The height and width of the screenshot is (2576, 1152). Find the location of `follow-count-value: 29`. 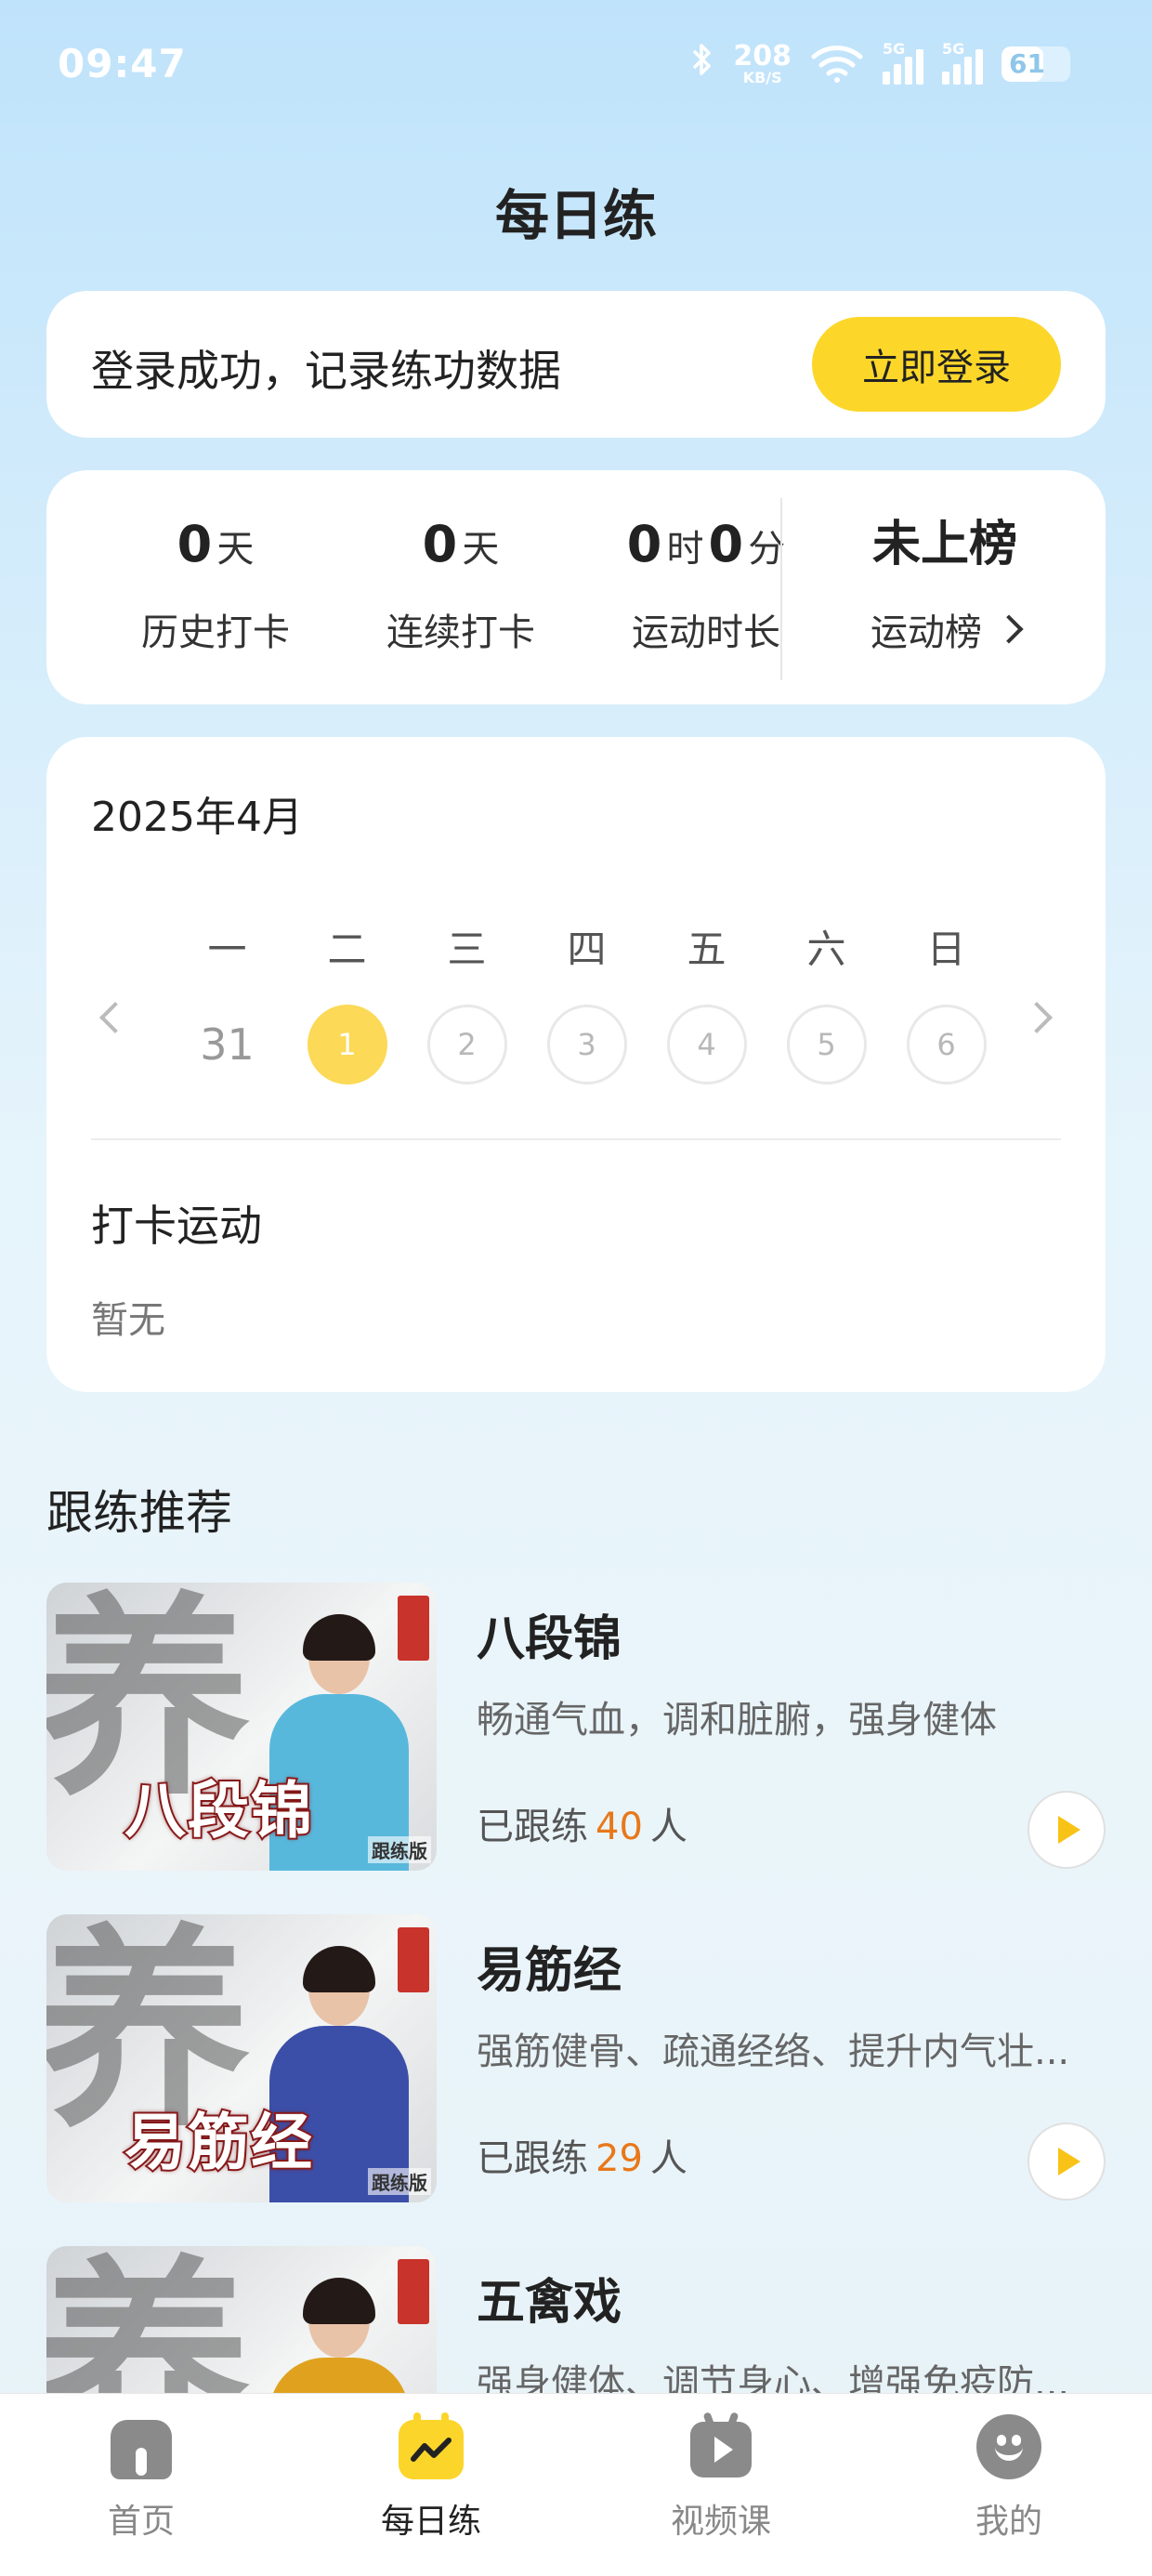

follow-count-value: 29 is located at coordinates (619, 2158).